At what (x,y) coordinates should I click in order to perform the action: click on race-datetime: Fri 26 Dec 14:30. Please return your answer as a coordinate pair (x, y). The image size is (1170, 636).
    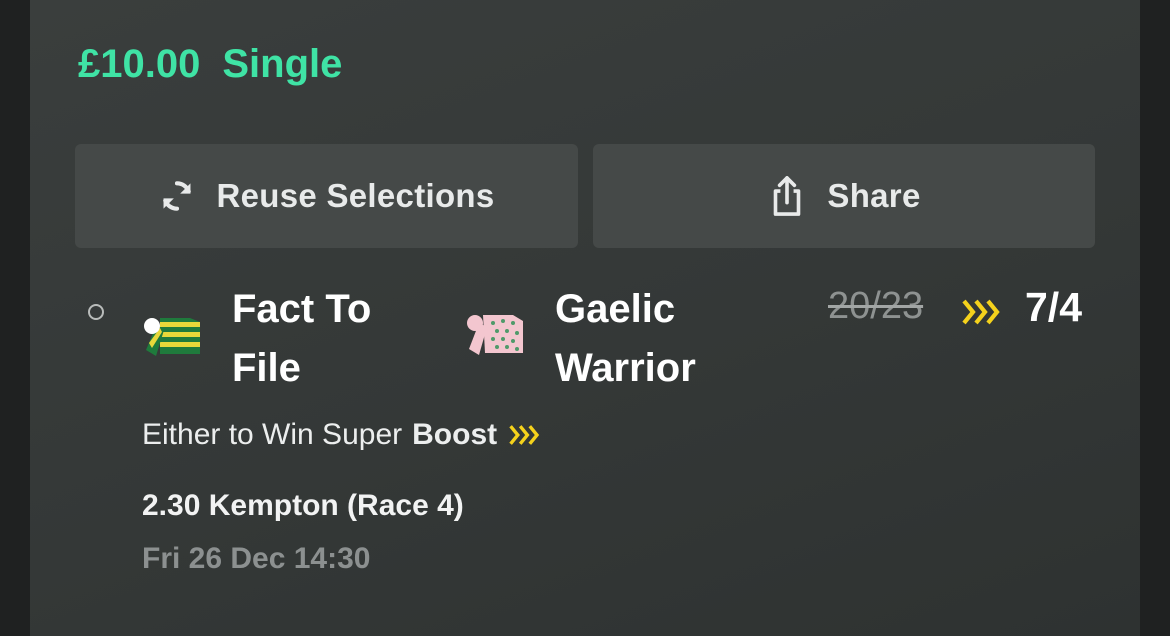
    Looking at the image, I should click on (256, 558).